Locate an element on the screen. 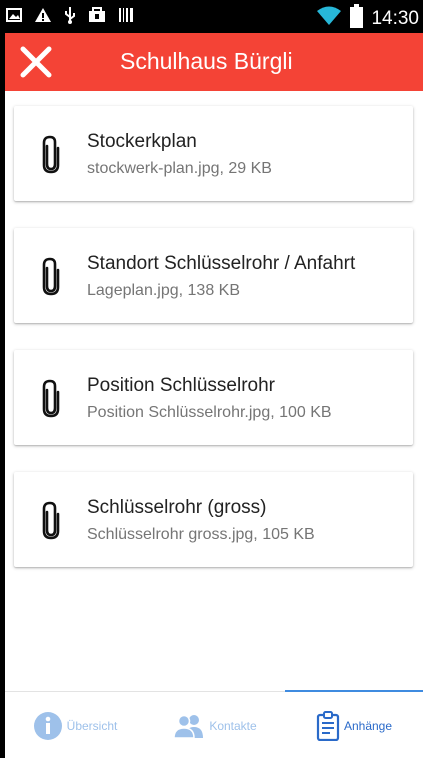  app-bar: Schulhaus Bürgli is located at coordinates (214, 62).